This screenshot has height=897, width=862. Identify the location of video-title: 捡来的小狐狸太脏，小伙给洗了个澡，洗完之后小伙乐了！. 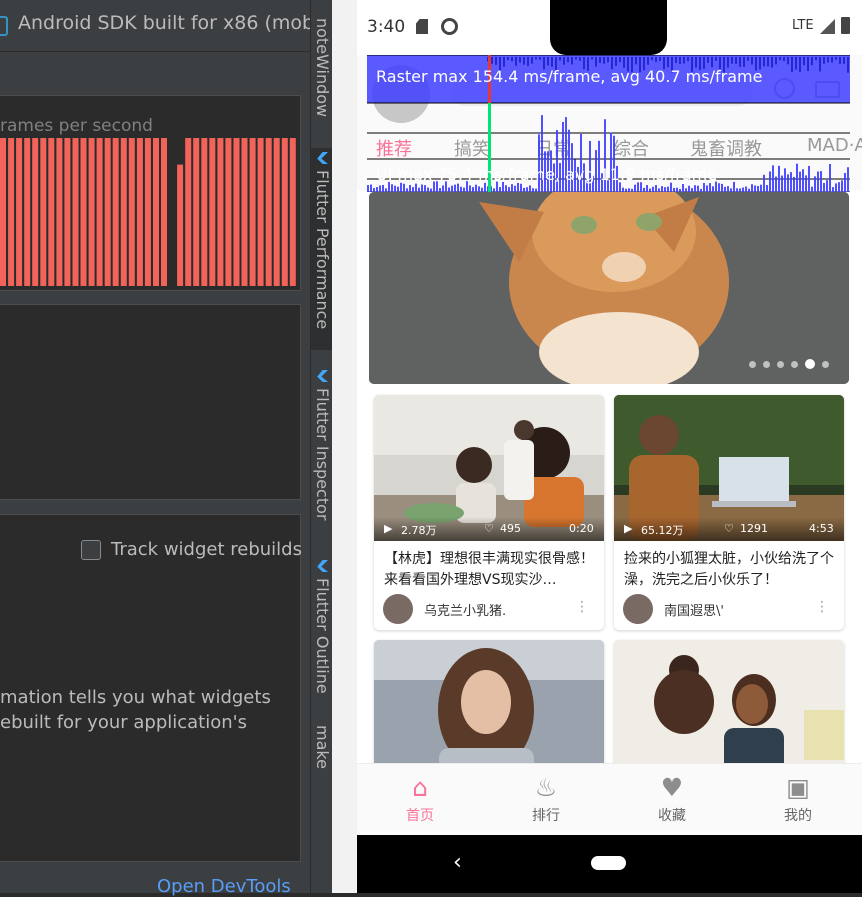
(729, 569).